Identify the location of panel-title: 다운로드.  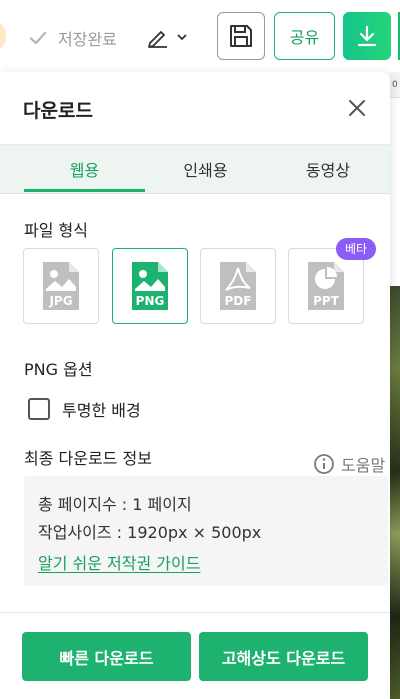
(58, 111).